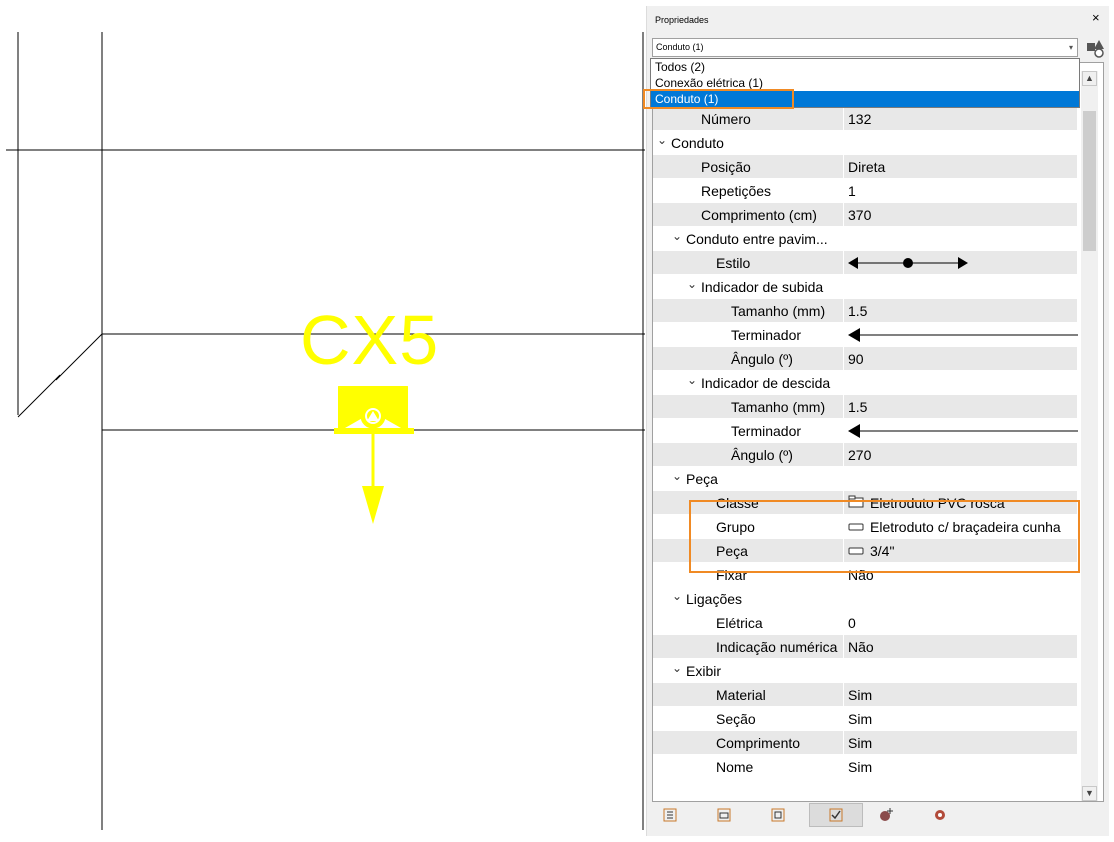 This screenshot has width=1114, height=842. I want to click on dropdown-item: Conduto (1), so click(865, 99).